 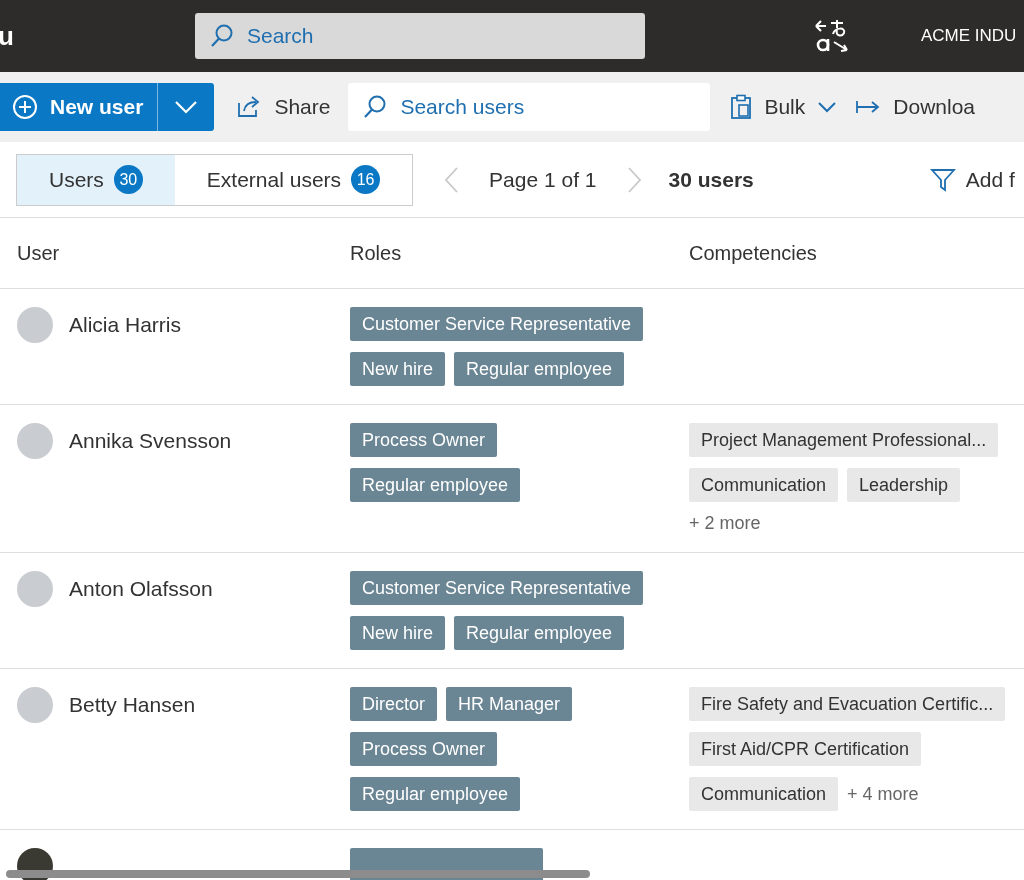 What do you see at coordinates (420, 36) in the screenshot?
I see `global-search-field: Search` at bounding box center [420, 36].